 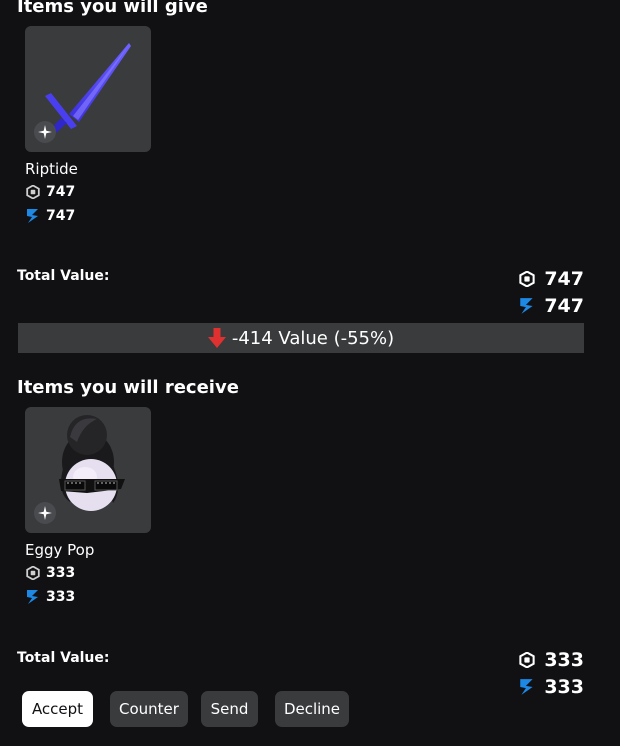 I want to click on give-total-robux-value: 747, so click(x=564, y=279).